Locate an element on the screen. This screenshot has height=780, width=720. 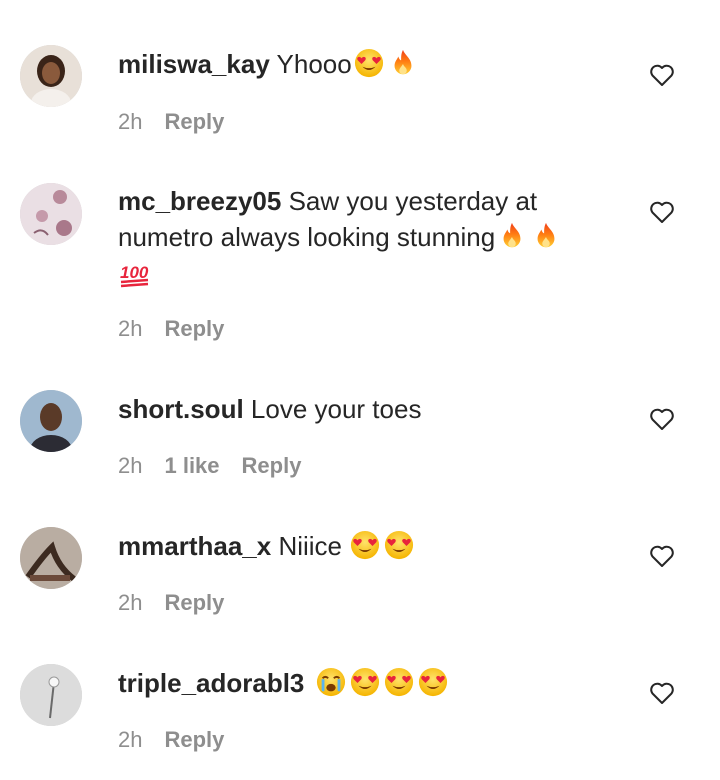
comment-meta: 2h 1 like Reply is located at coordinates (209, 466).